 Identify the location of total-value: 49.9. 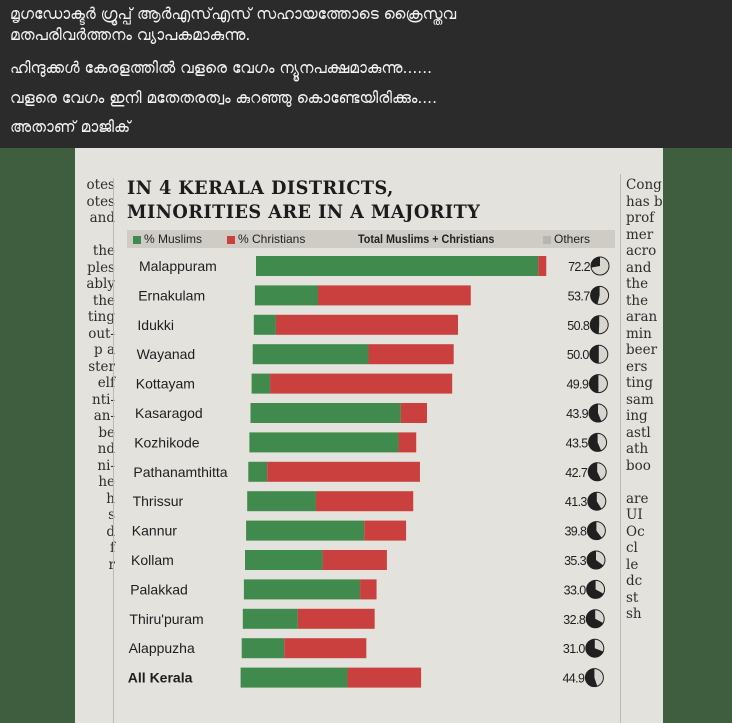
(577, 385).